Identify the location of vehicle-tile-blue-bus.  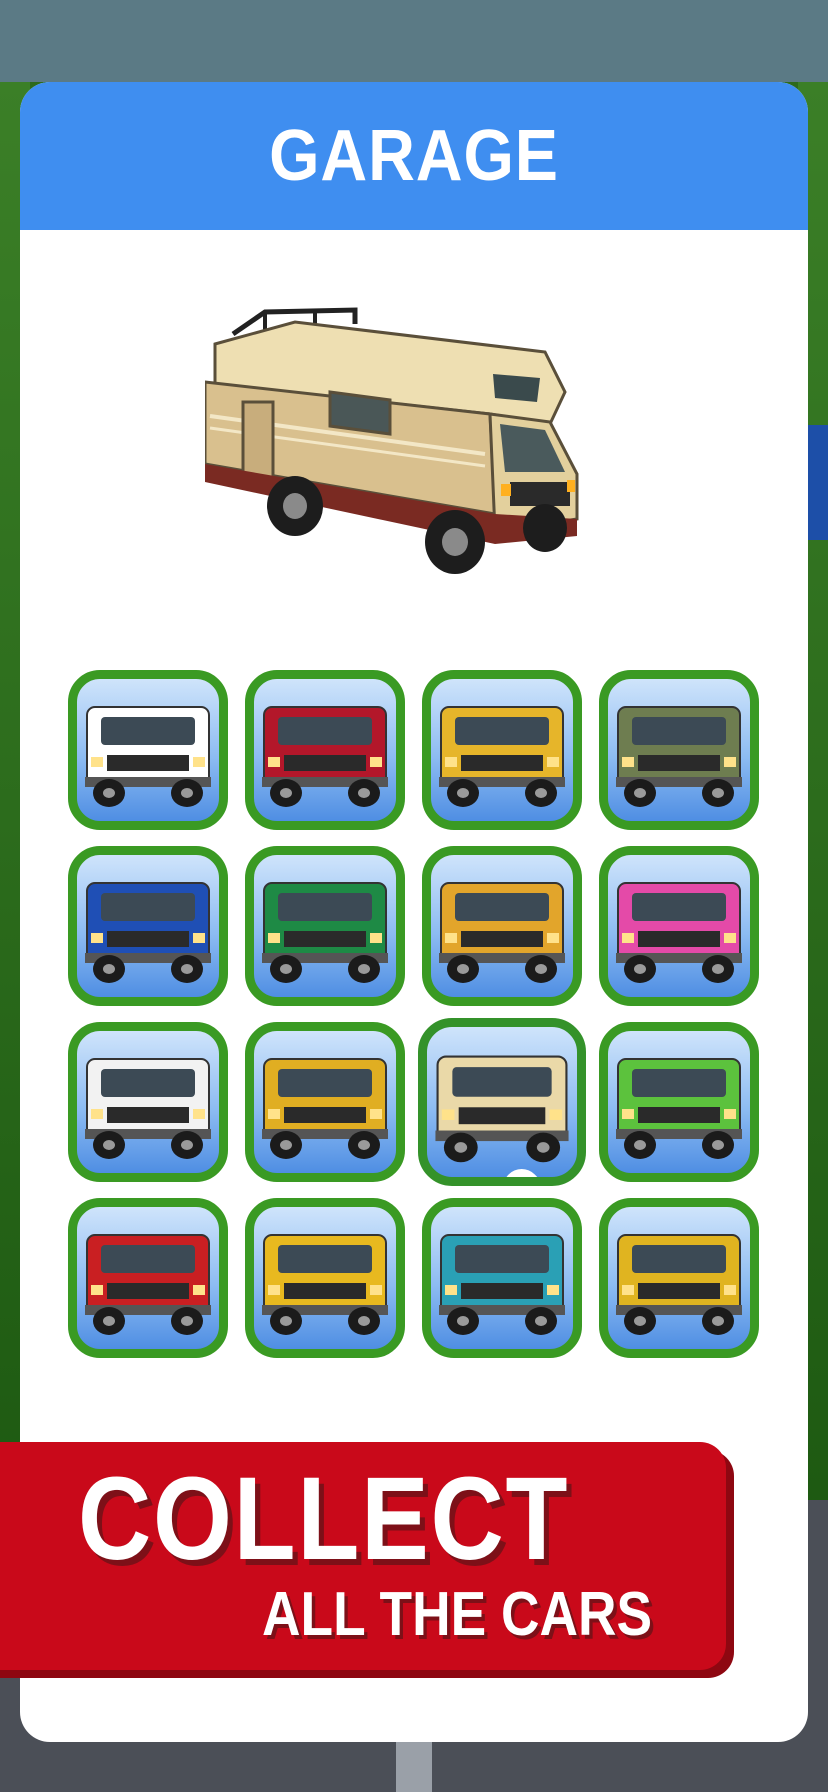
(148, 926).